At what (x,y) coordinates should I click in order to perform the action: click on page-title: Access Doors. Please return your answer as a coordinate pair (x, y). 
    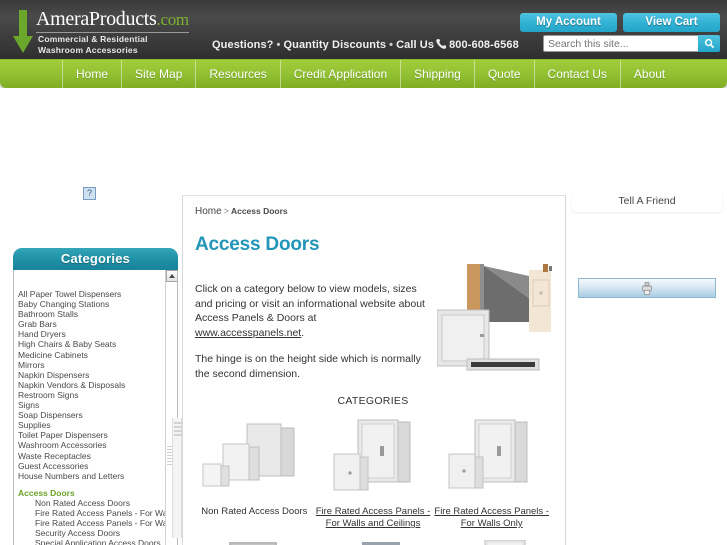
    Looking at the image, I should click on (257, 244).